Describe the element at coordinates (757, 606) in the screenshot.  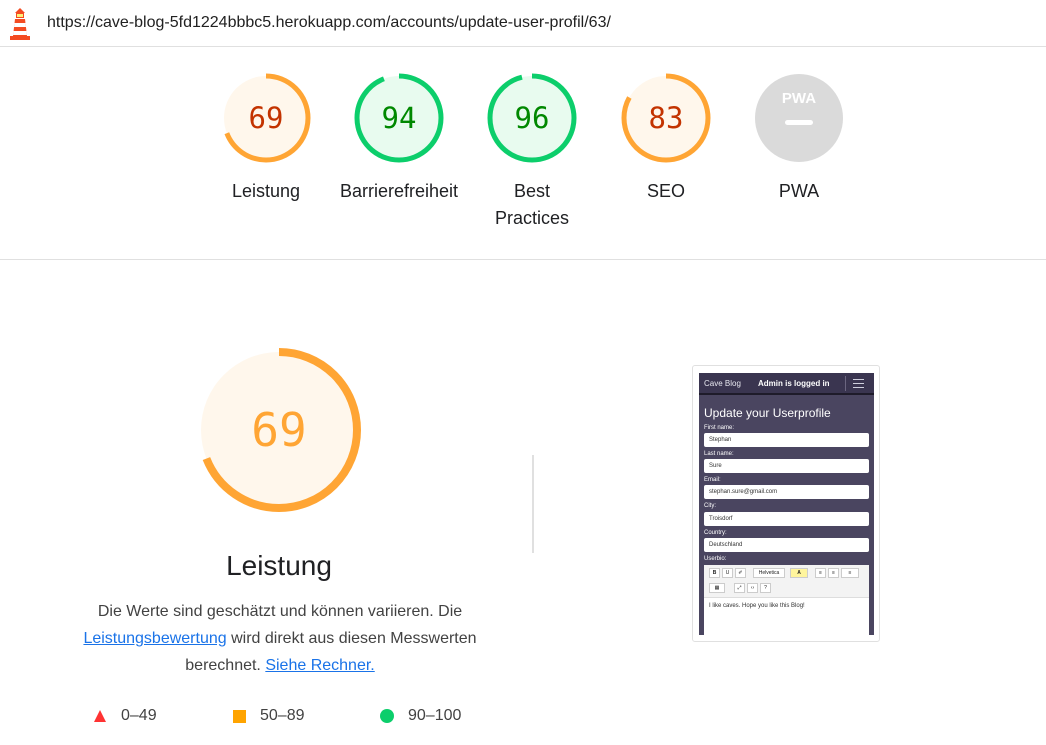
I see `thumb-editor-content: I like caves. Hope you like this Blog!` at that location.